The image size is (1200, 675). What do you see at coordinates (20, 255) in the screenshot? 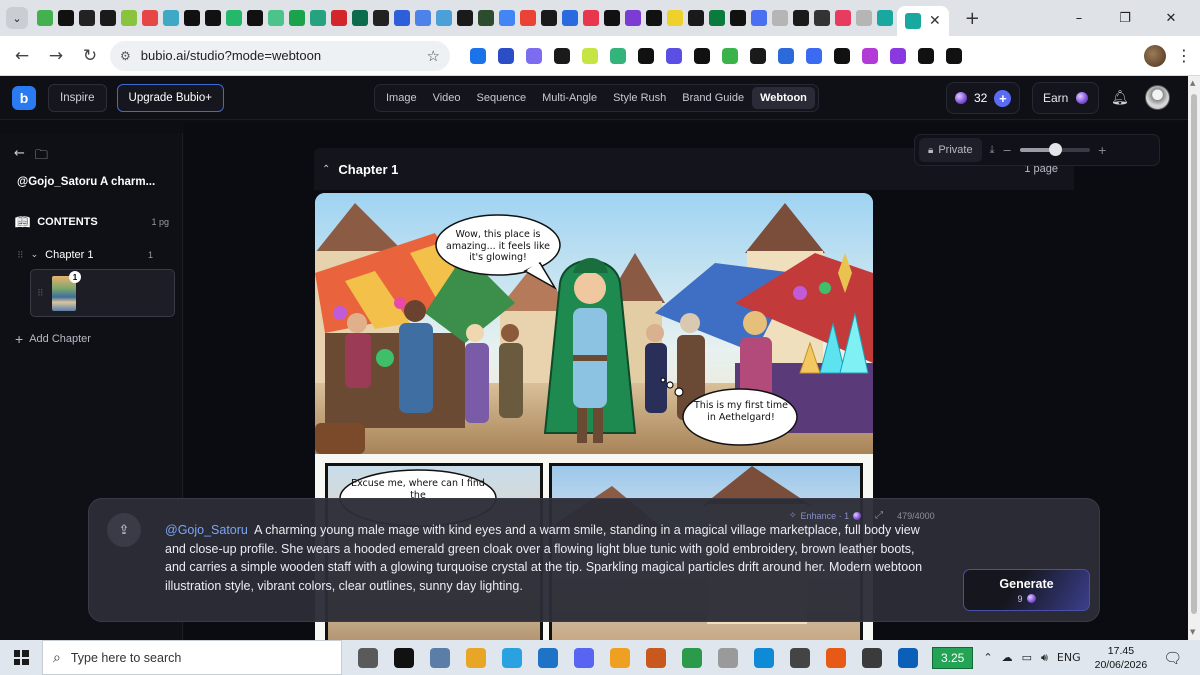
I see `drag-handle-icon: ⠿` at bounding box center [20, 255].